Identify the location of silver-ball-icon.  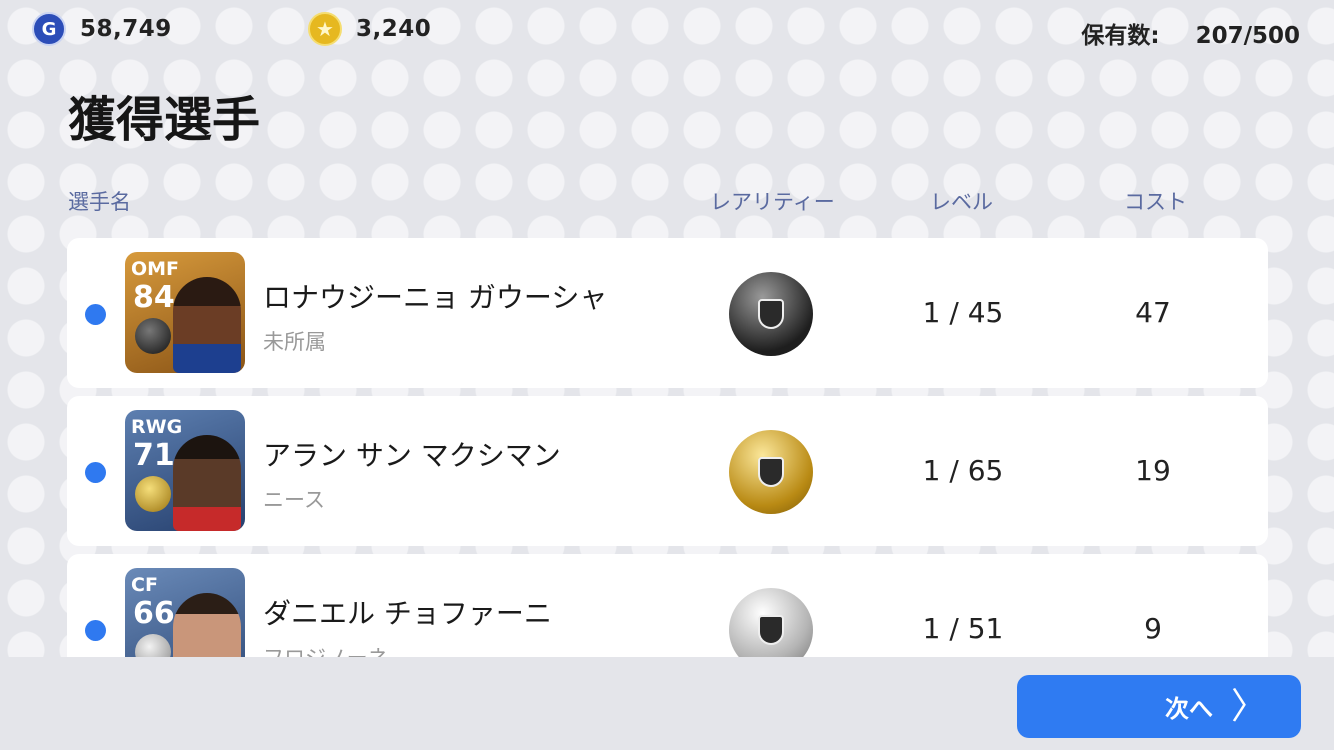
(771, 623).